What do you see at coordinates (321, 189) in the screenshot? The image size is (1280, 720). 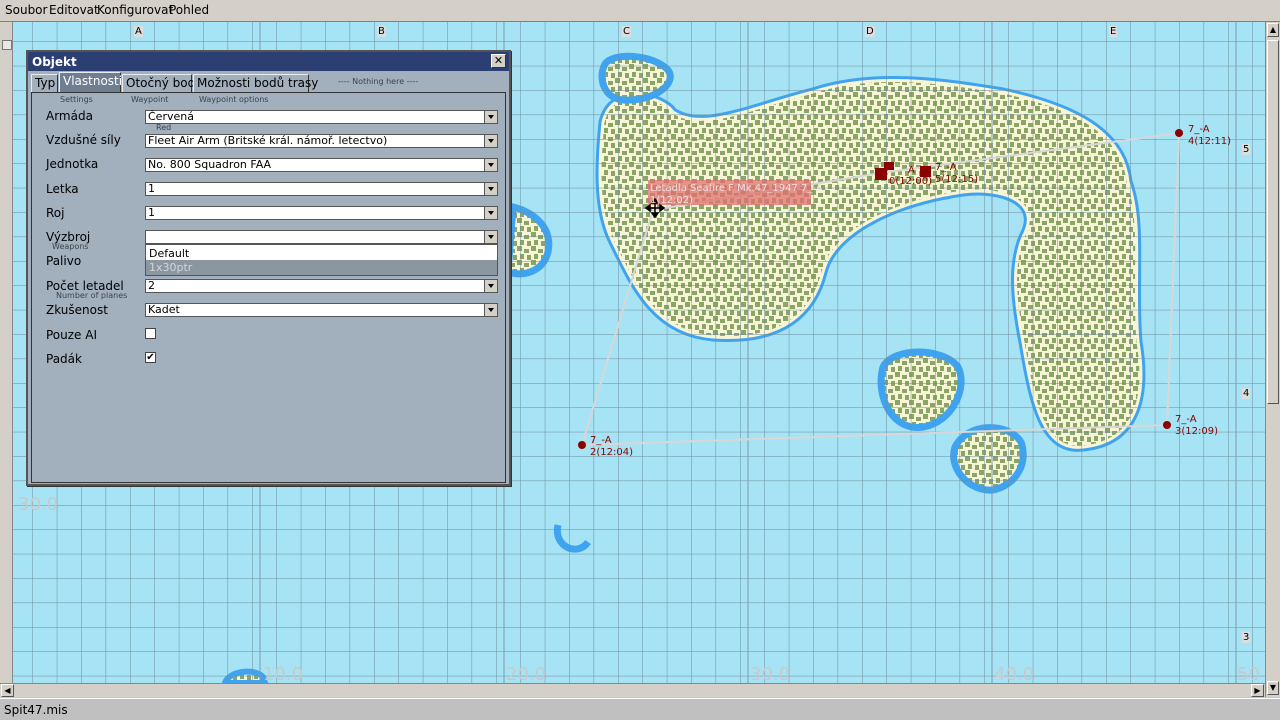 I see `letka-select: 1` at bounding box center [321, 189].